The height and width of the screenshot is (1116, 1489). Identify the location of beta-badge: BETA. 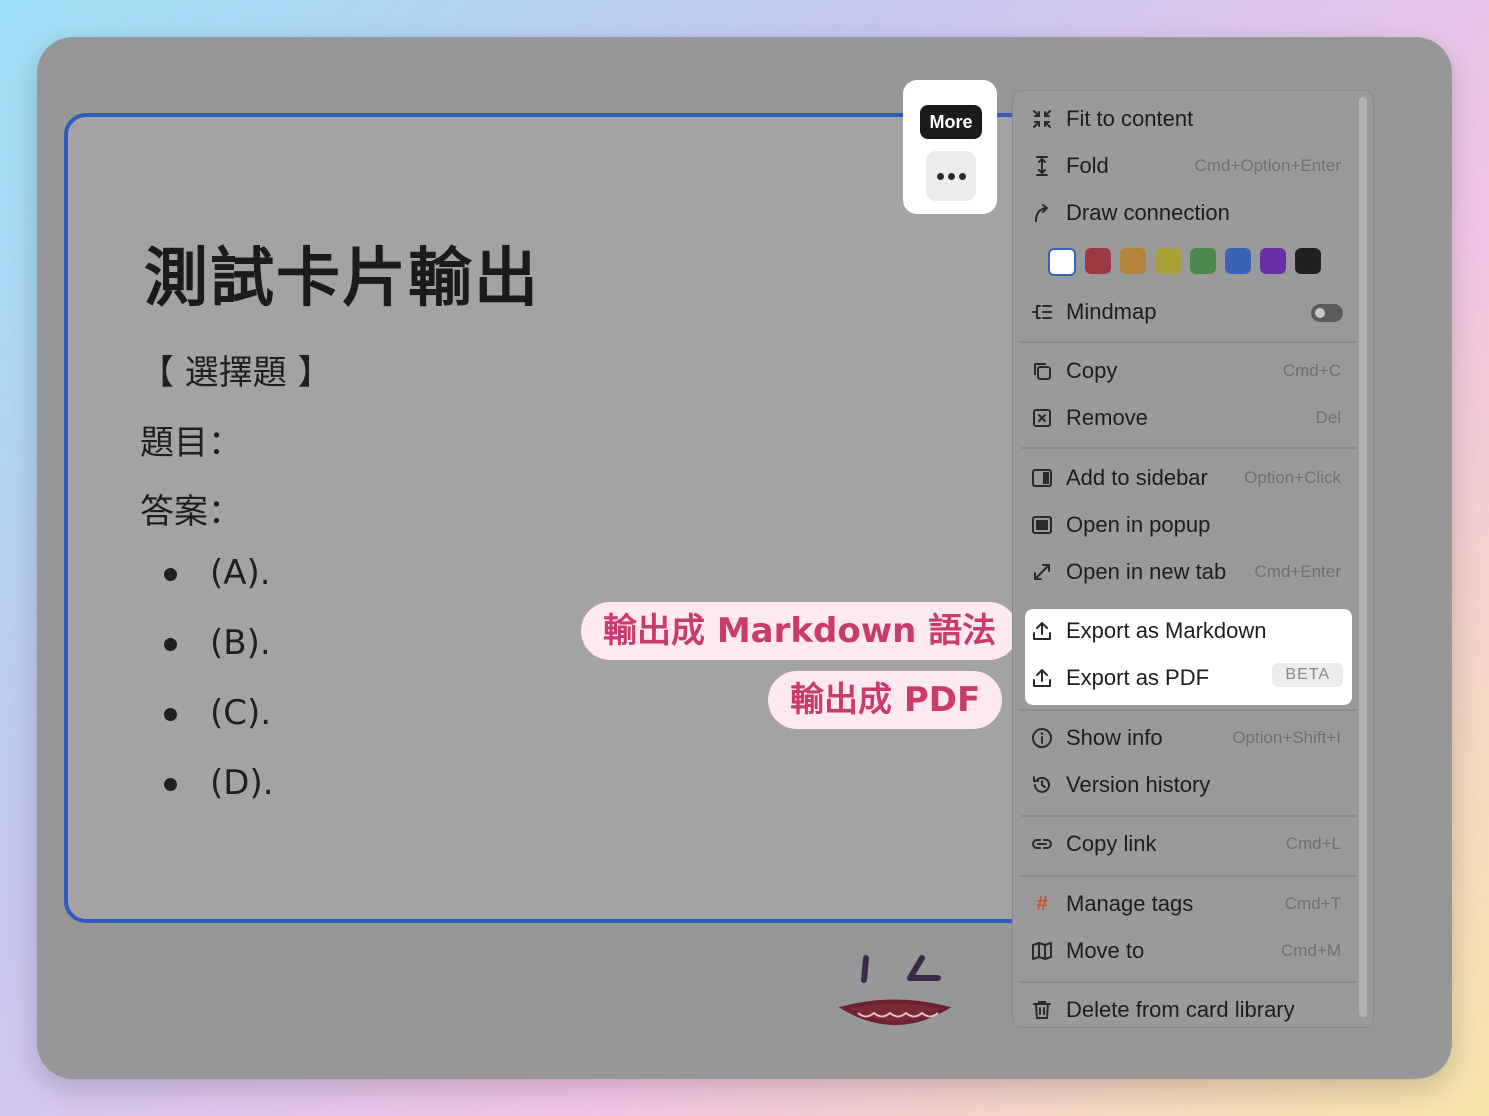
(1307, 675).